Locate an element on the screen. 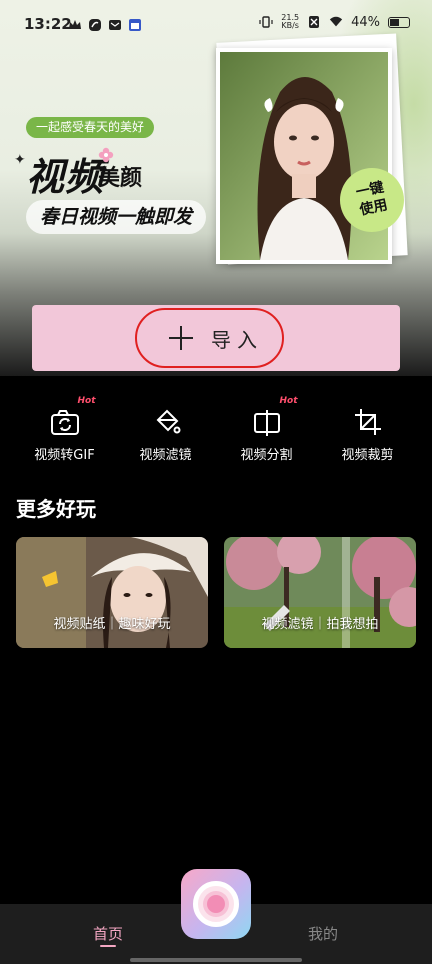 The image size is (432, 964). camera-lens-icon is located at coordinates (216, 904).